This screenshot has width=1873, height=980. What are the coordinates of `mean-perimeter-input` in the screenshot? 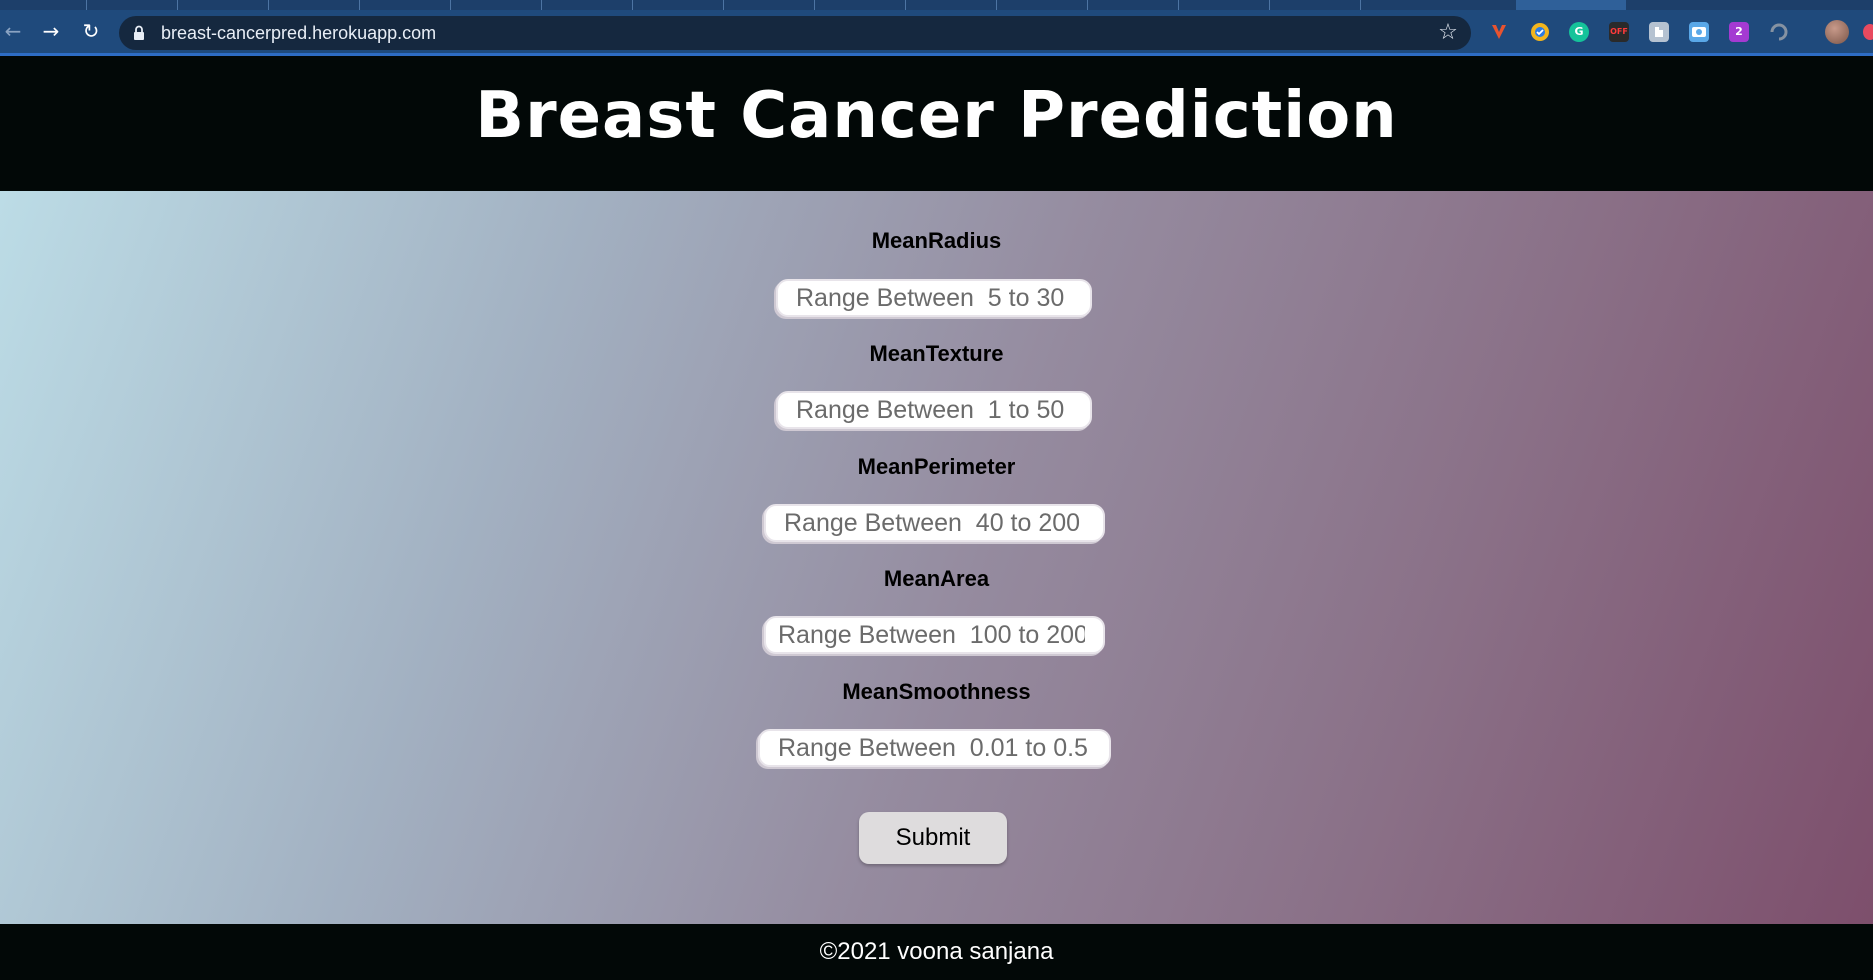 It's located at (934, 523).